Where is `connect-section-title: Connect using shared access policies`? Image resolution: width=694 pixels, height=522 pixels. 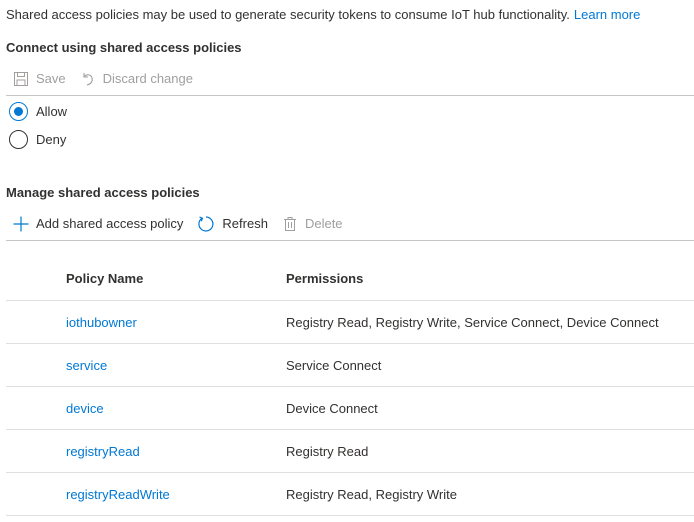
connect-section-title: Connect using shared access policies is located at coordinates (124, 47).